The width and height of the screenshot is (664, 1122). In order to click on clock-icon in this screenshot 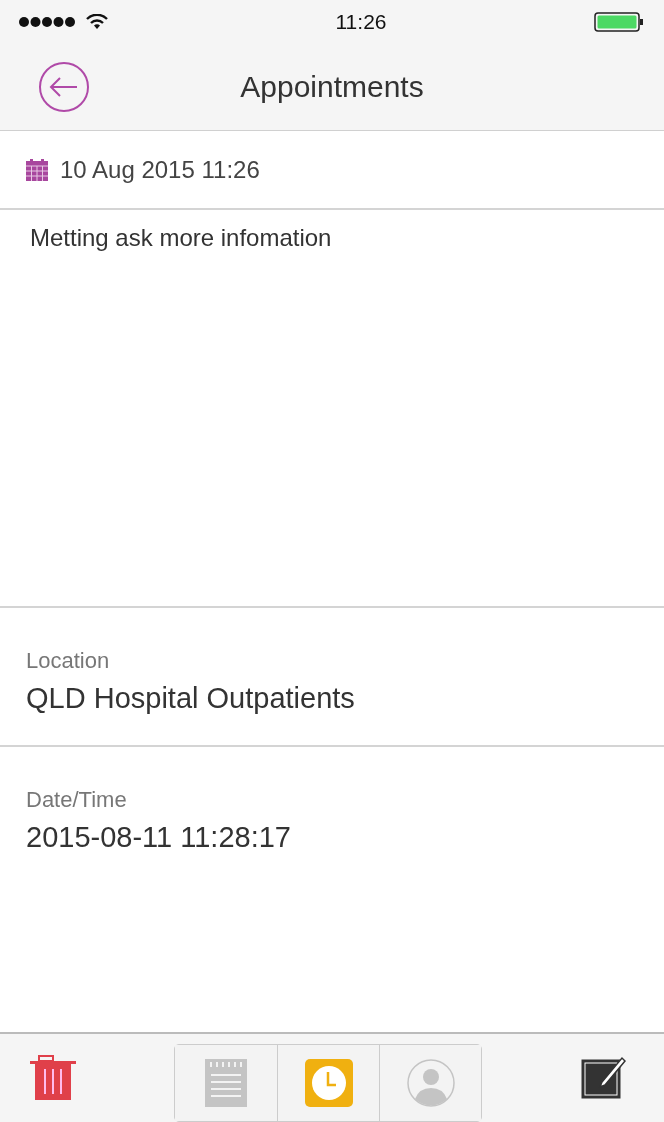, I will do `click(328, 1083)`.